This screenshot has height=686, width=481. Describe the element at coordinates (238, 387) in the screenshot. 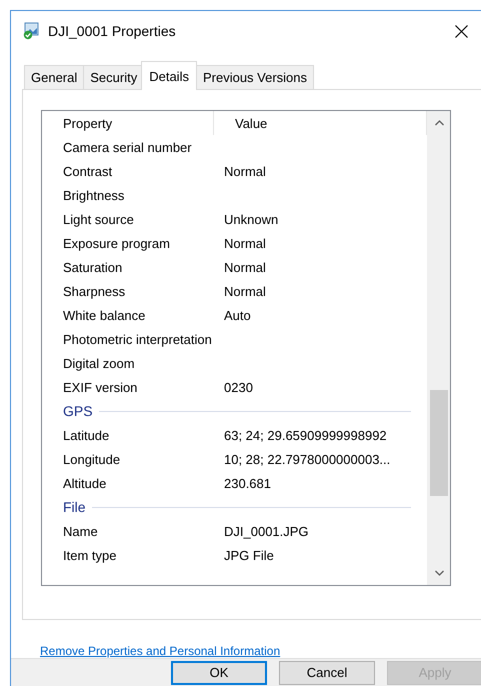

I see `property-value: 0230` at that location.